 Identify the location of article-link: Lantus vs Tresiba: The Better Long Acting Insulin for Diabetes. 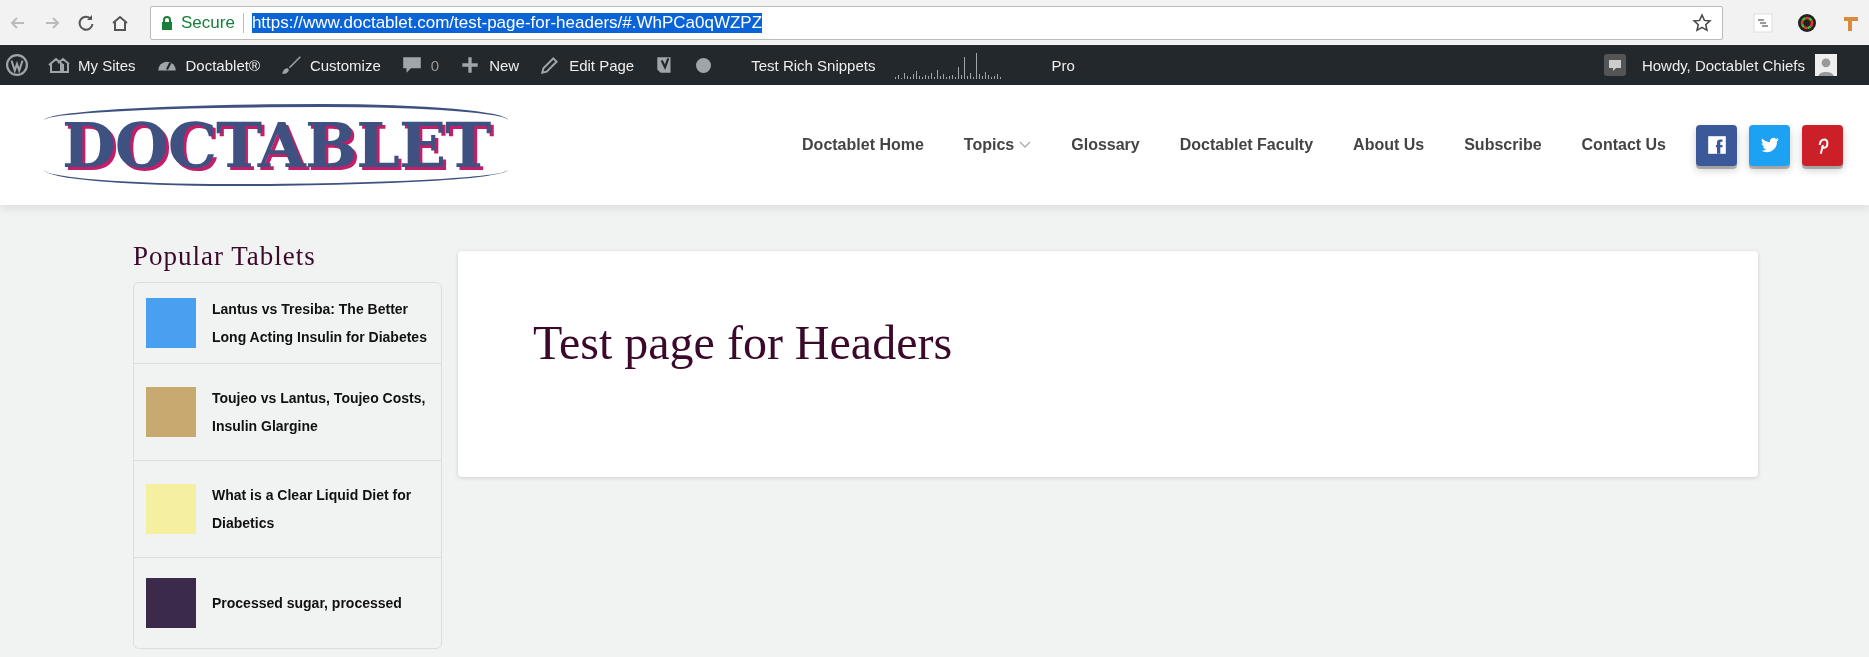
(320, 323).